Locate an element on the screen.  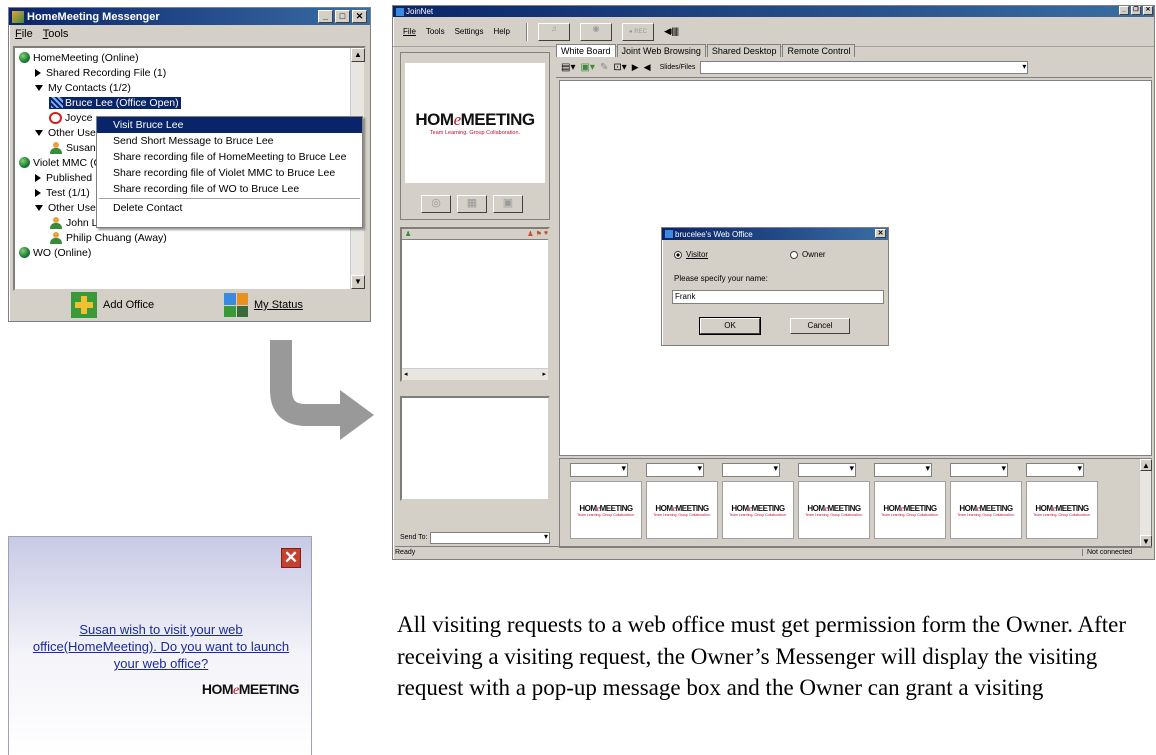
menu-send-message: Send Short Message to Bruce Lee is located at coordinates (229, 141).